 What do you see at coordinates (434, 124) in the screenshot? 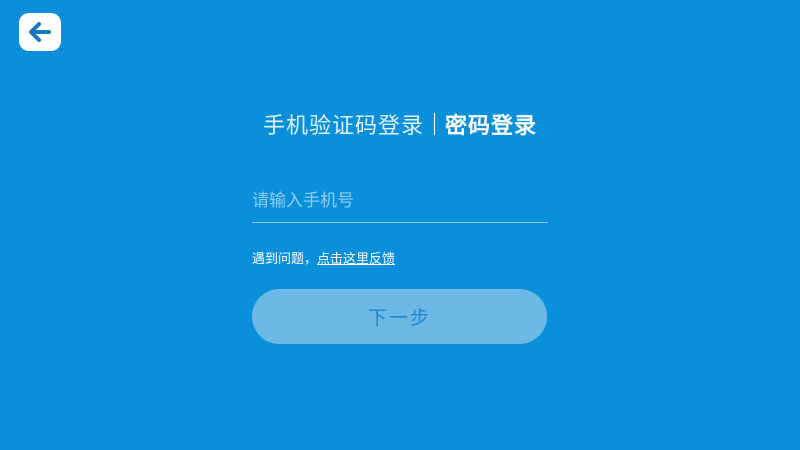
I see `tab-divider` at bounding box center [434, 124].